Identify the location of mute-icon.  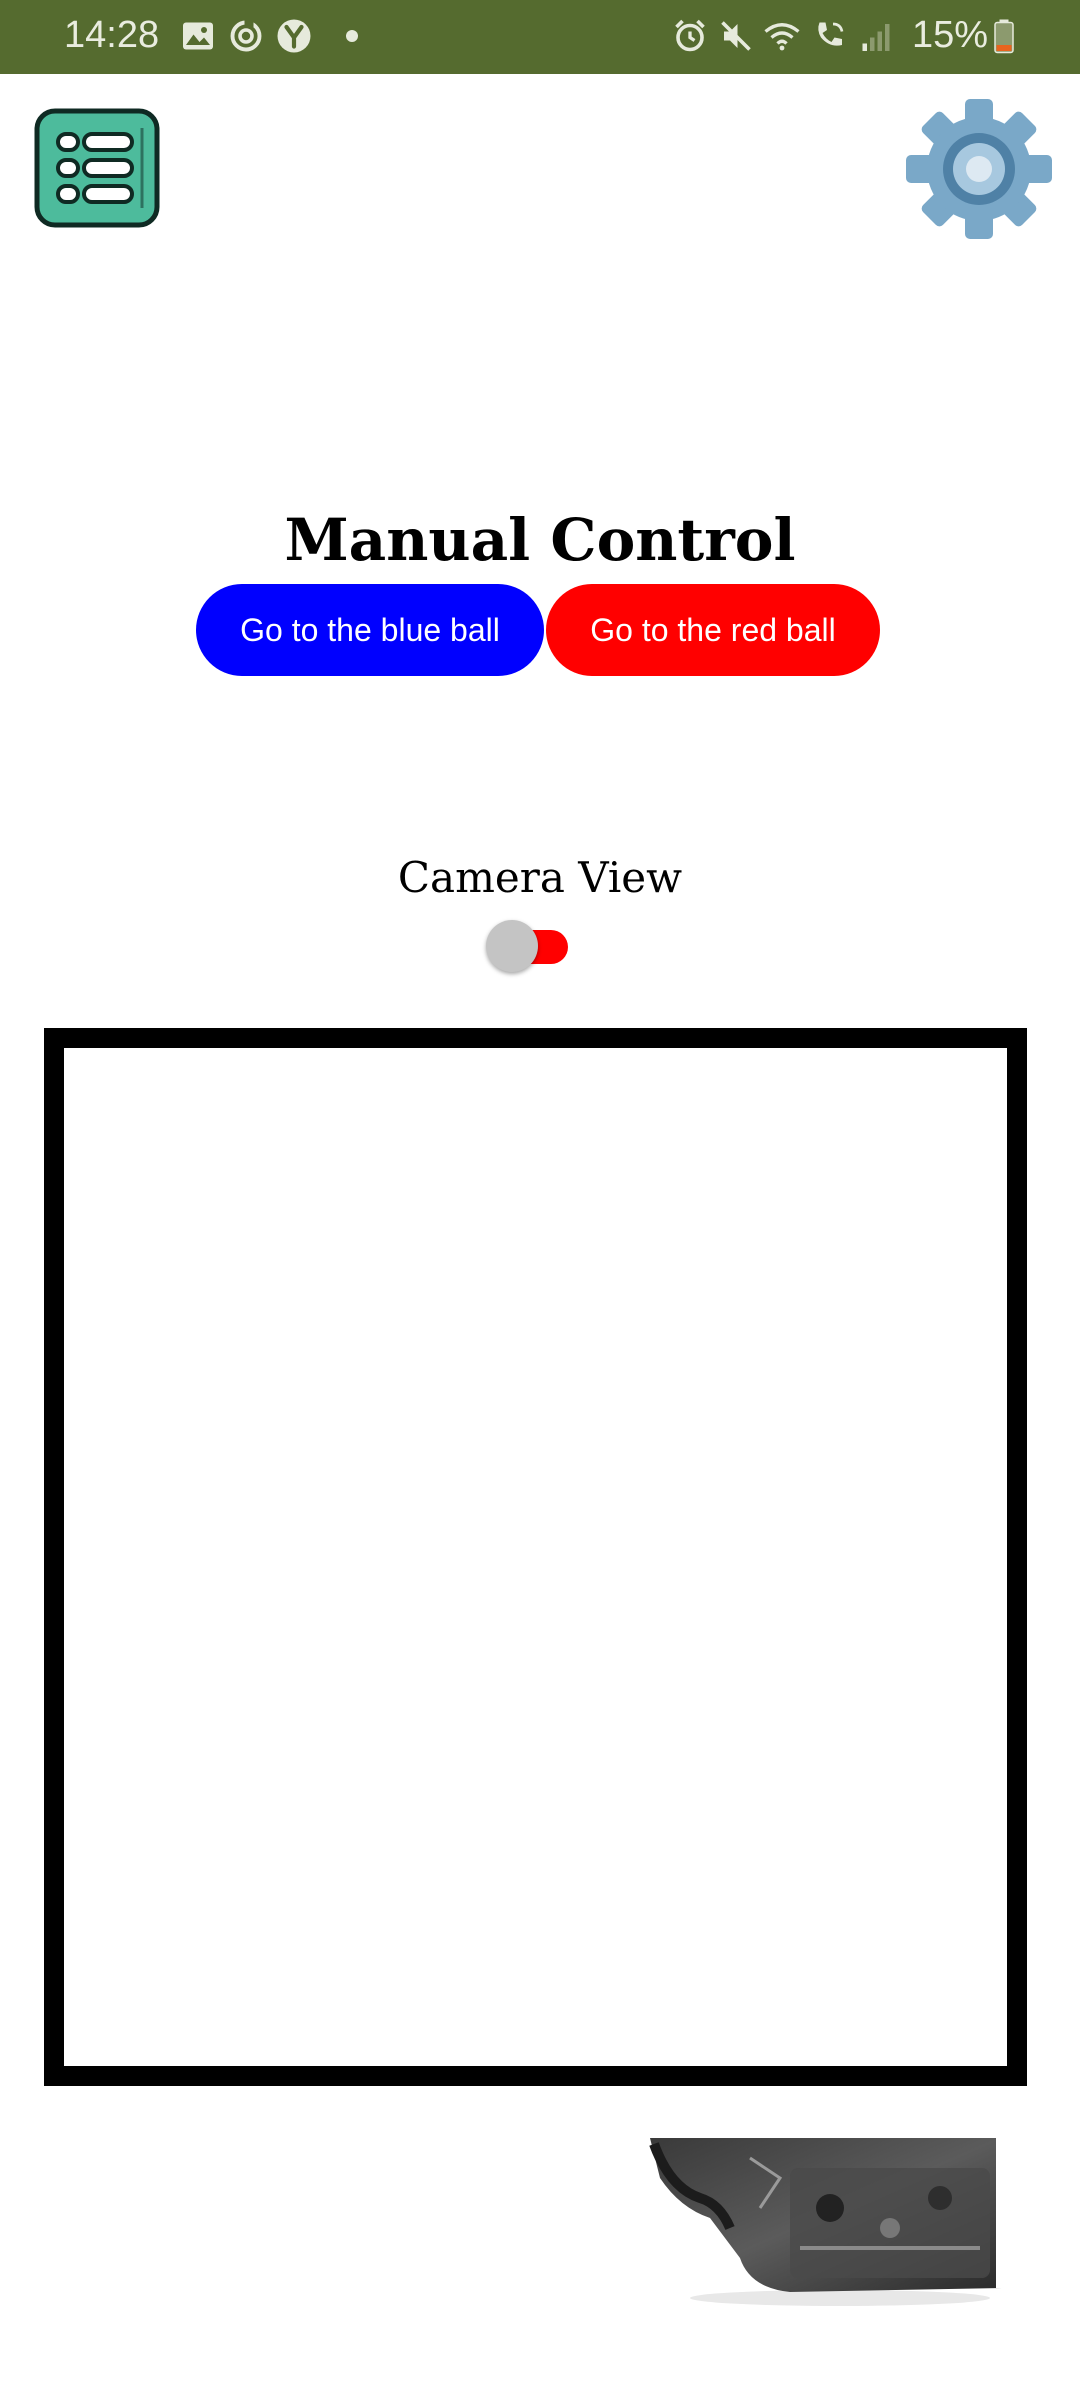
(736, 36).